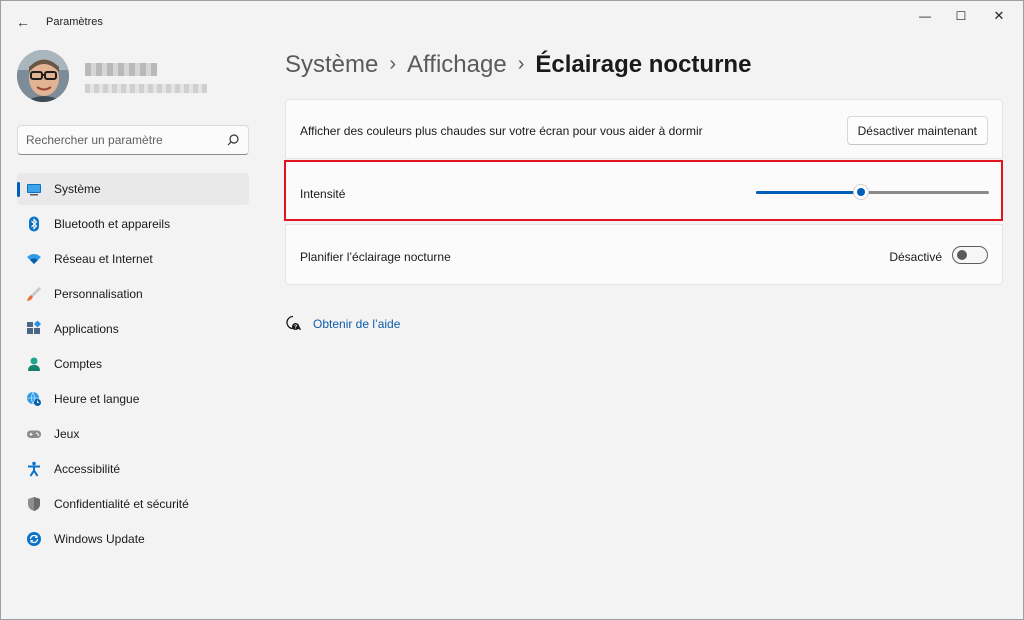  What do you see at coordinates (233, 140) in the screenshot?
I see `search-icon` at bounding box center [233, 140].